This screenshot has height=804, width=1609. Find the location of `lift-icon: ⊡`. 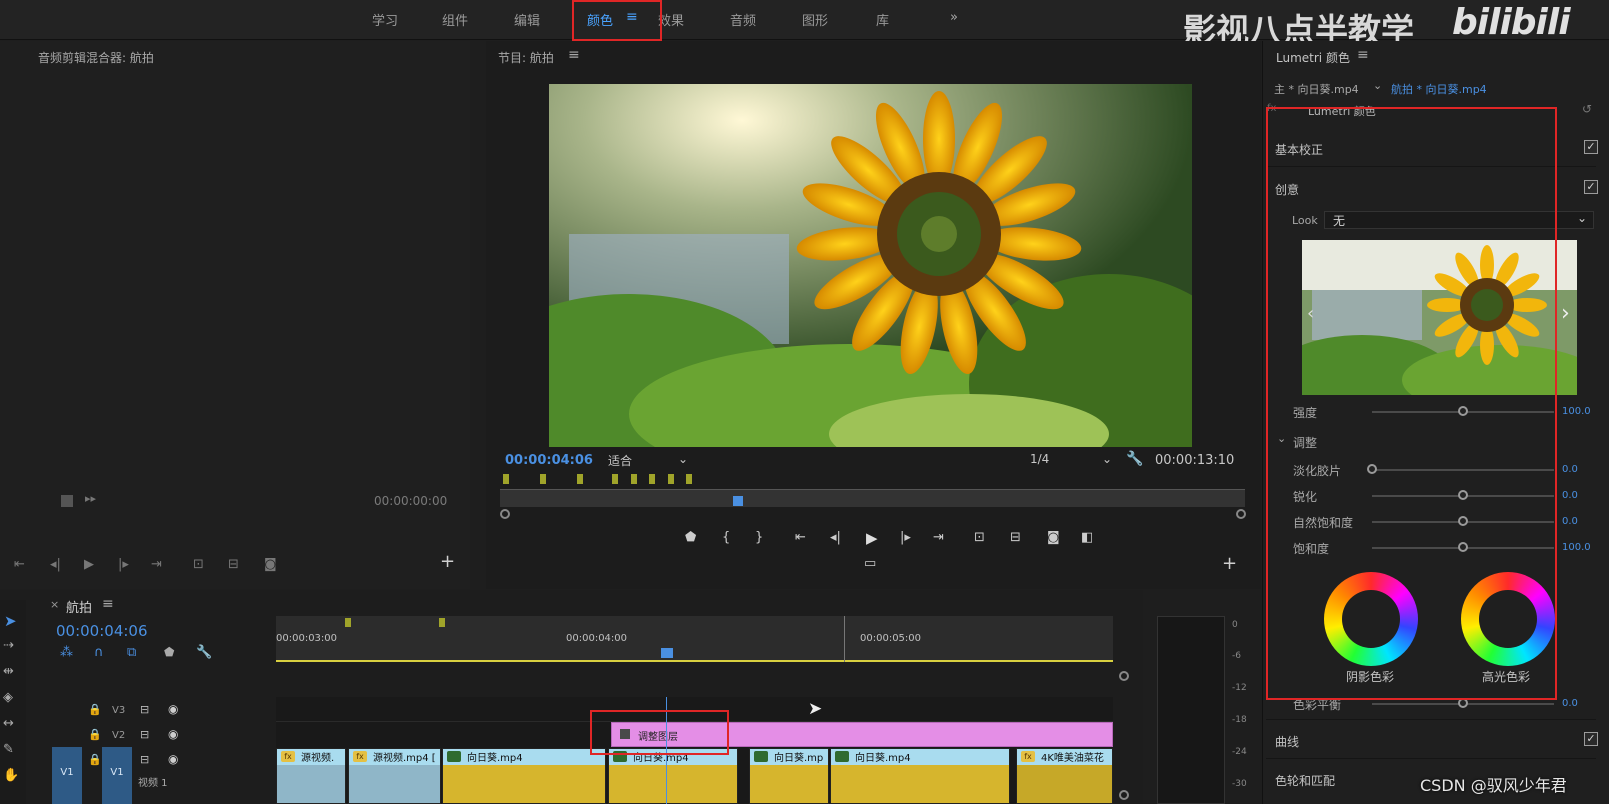

lift-icon: ⊡ is located at coordinates (979, 537).